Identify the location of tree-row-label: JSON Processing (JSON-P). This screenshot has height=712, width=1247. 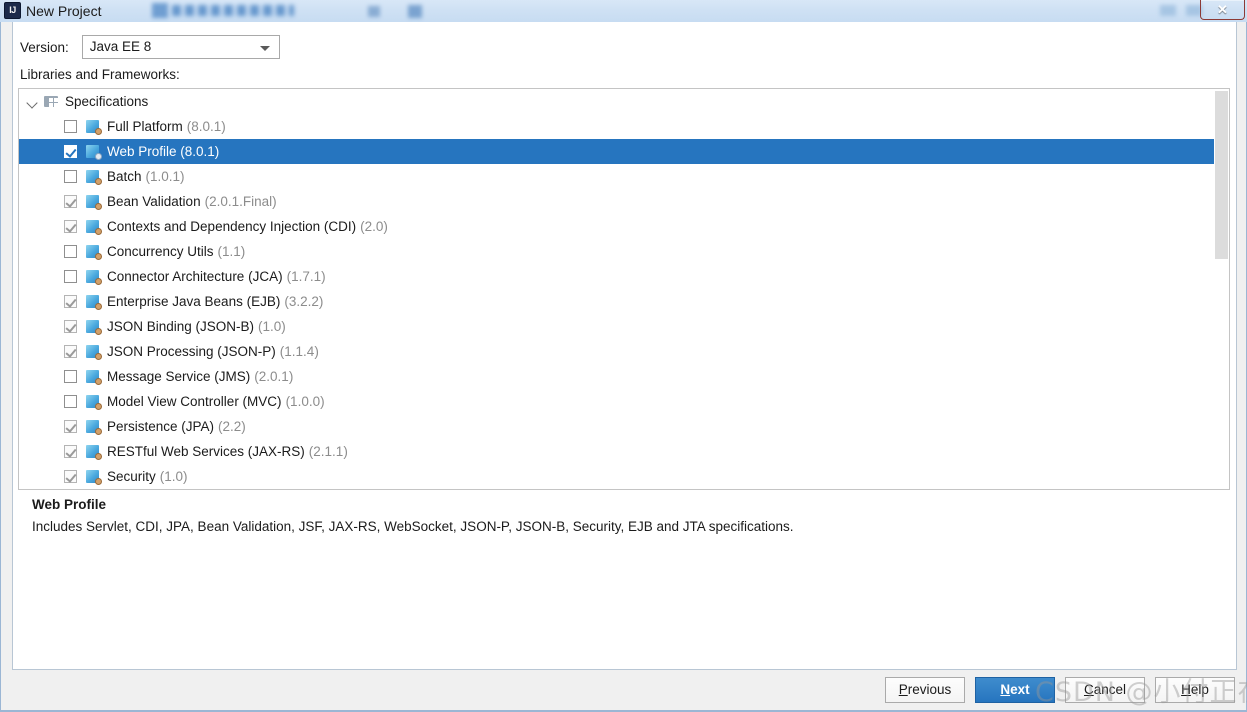
(191, 351).